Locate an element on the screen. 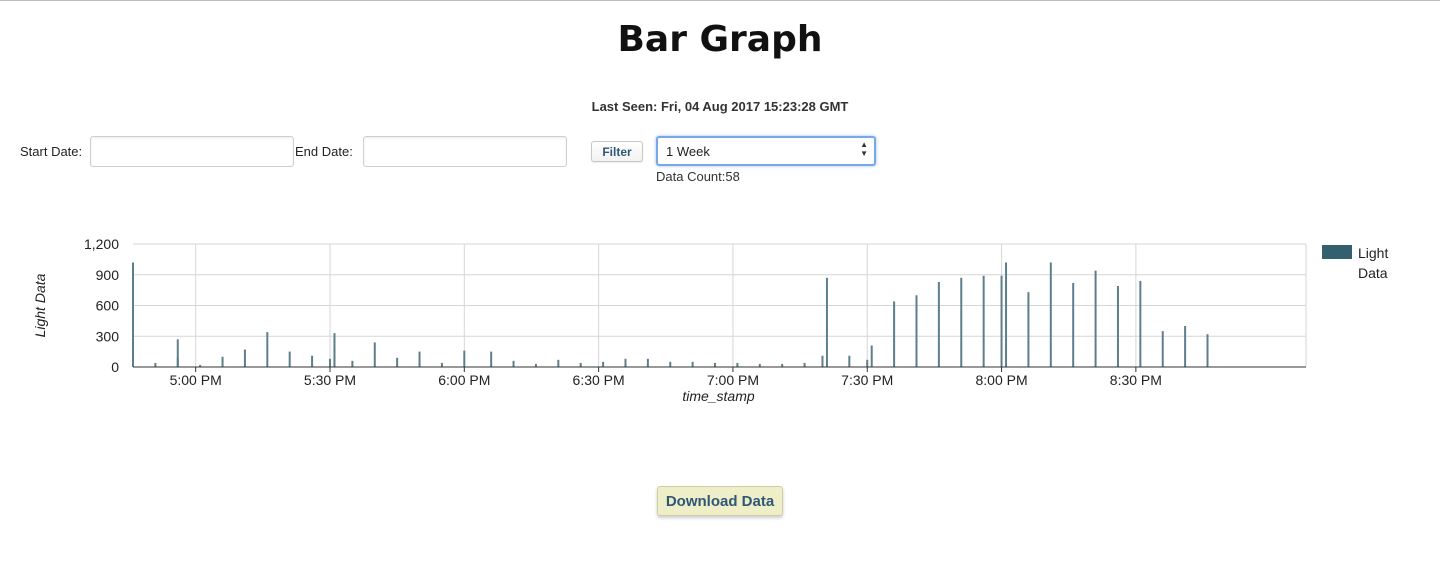 The width and height of the screenshot is (1440, 569). legend-label: Light Data is located at coordinates (1373, 263).